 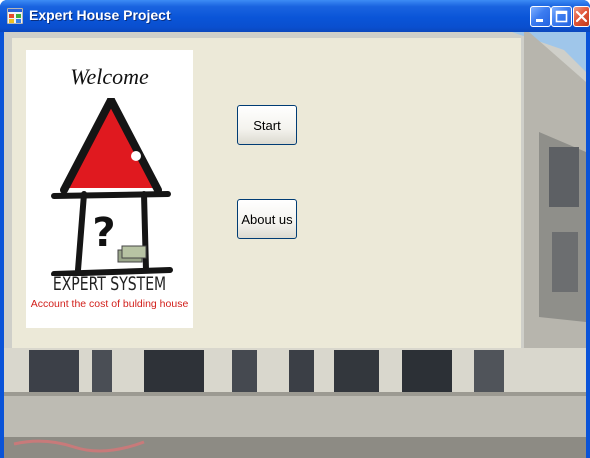 I want to click on windows-form-icon, so click(x=15, y=16).